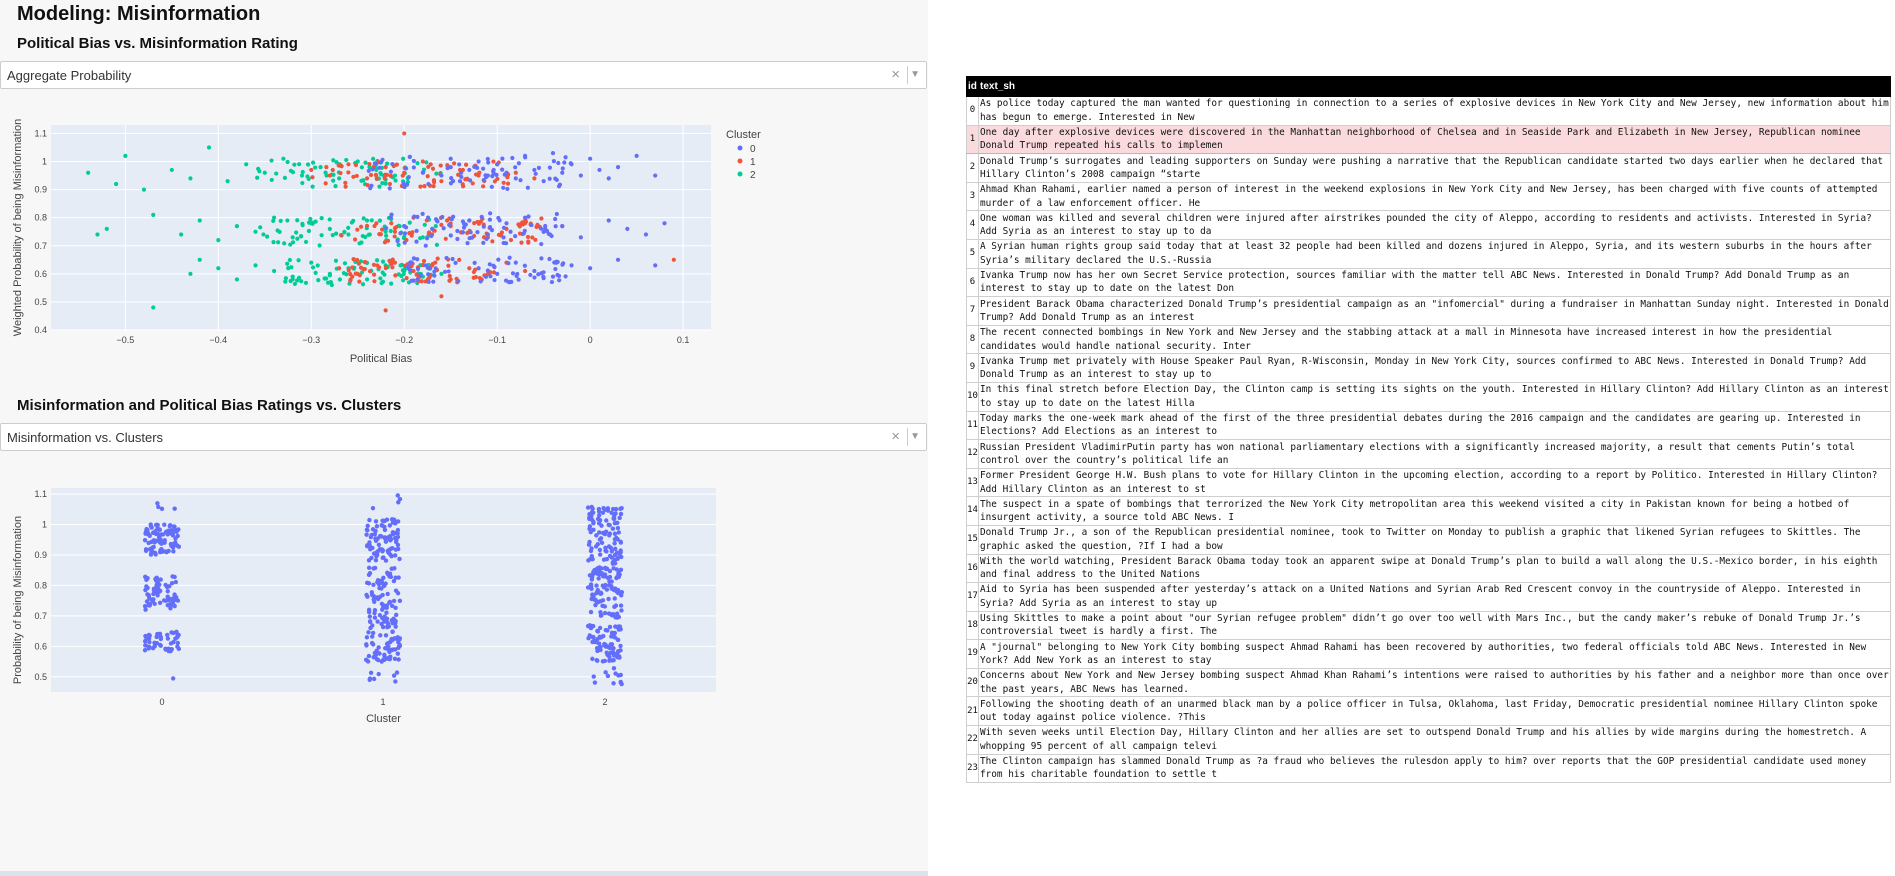 The width and height of the screenshot is (1895, 876). What do you see at coordinates (463, 437) in the screenshot?
I see `metric-dropdown-2: Misinformation vs. Clusters × ▼` at bounding box center [463, 437].